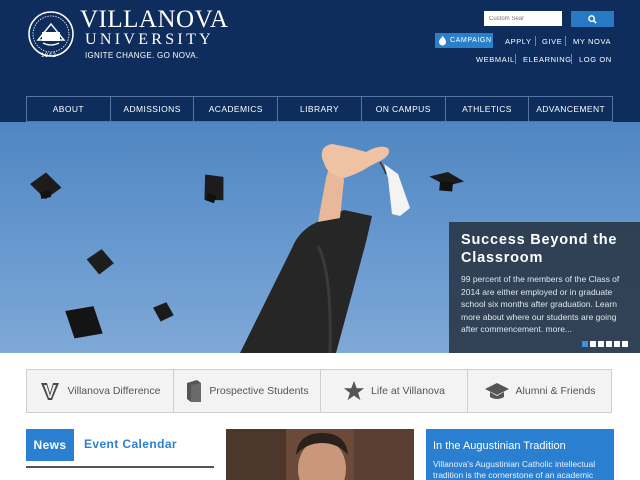 This screenshot has width=640, height=480. I want to click on campaign-label: CAMPAIGN, so click(471, 40).